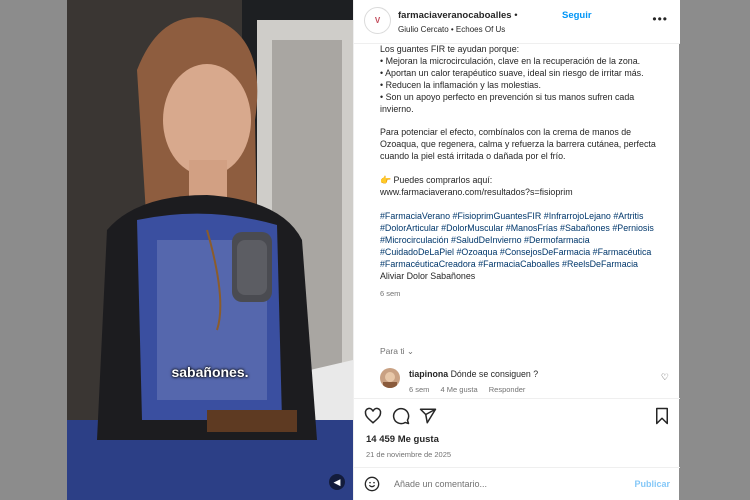 The height and width of the screenshot is (500, 750). I want to click on comment-likes: 4 Me gusta, so click(459, 389).